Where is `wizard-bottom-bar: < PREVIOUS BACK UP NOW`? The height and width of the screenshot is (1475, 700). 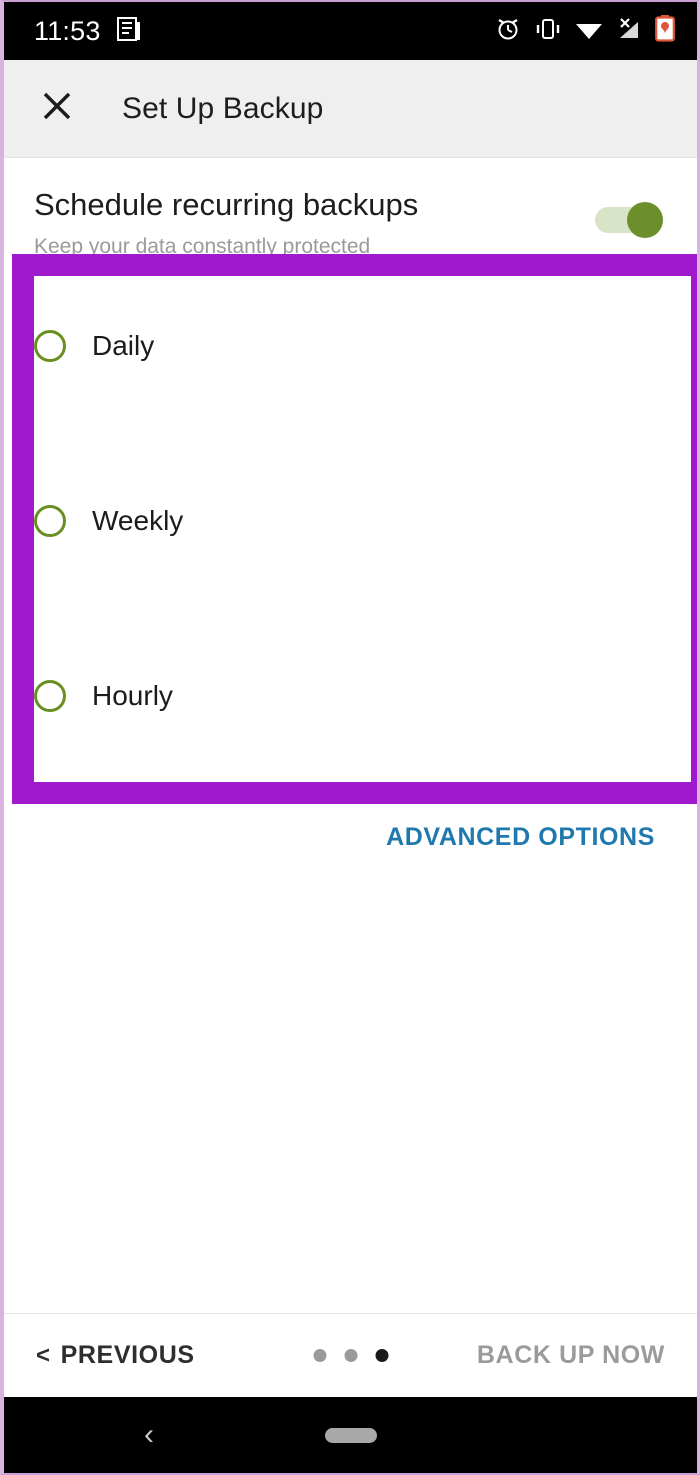
wizard-bottom-bar: < PREVIOUS BACK UP NOW is located at coordinates (350, 1355).